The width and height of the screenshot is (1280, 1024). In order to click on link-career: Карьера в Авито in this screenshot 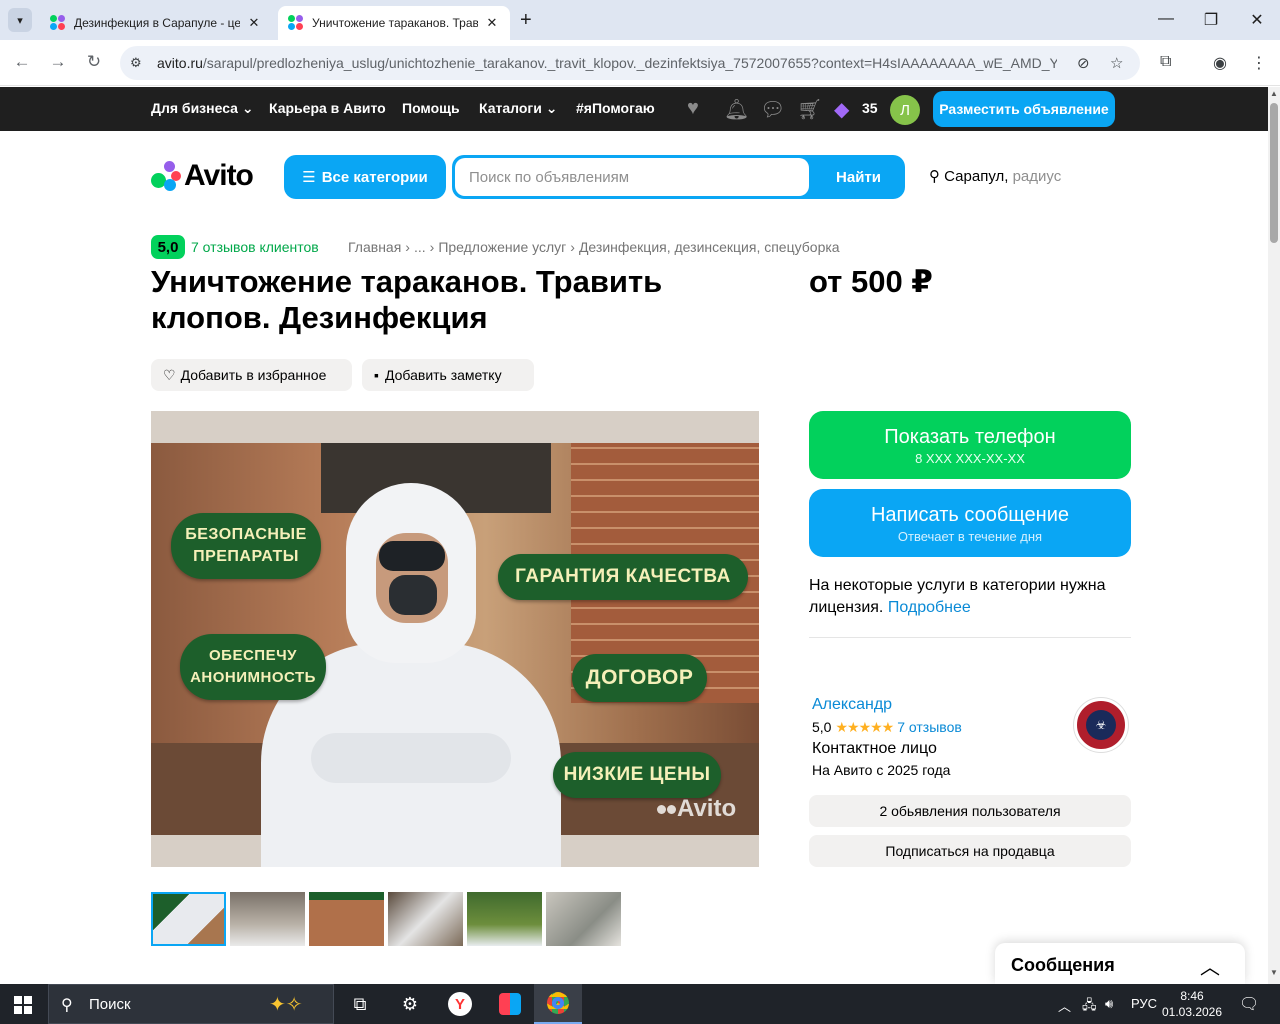, I will do `click(327, 108)`.